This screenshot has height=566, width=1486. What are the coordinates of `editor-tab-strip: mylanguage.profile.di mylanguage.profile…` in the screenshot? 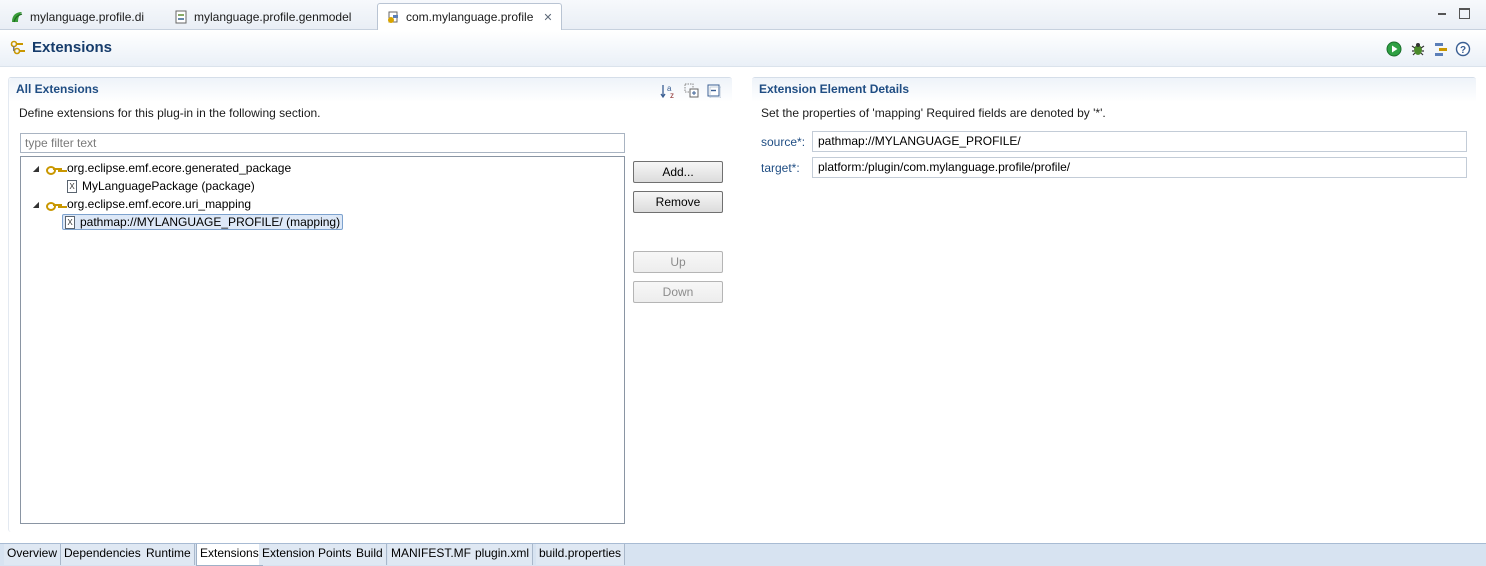 It's located at (743, 15).